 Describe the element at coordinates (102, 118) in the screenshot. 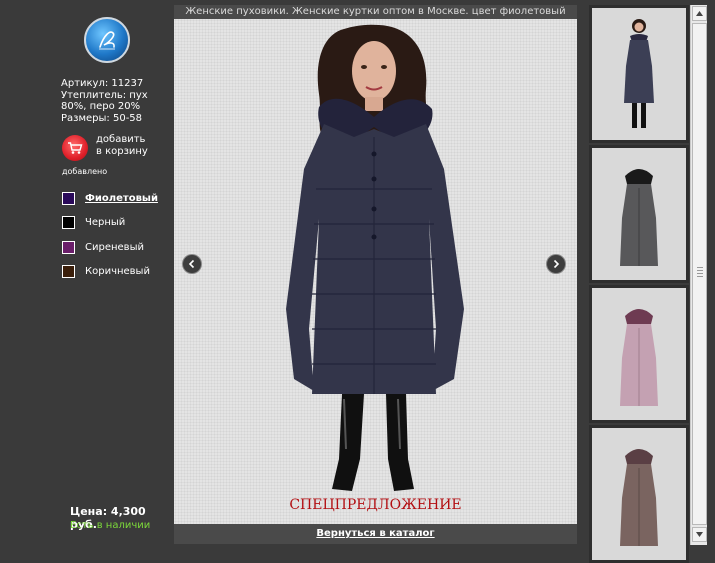

I see `sizes: Размеры: 50-58` at that location.